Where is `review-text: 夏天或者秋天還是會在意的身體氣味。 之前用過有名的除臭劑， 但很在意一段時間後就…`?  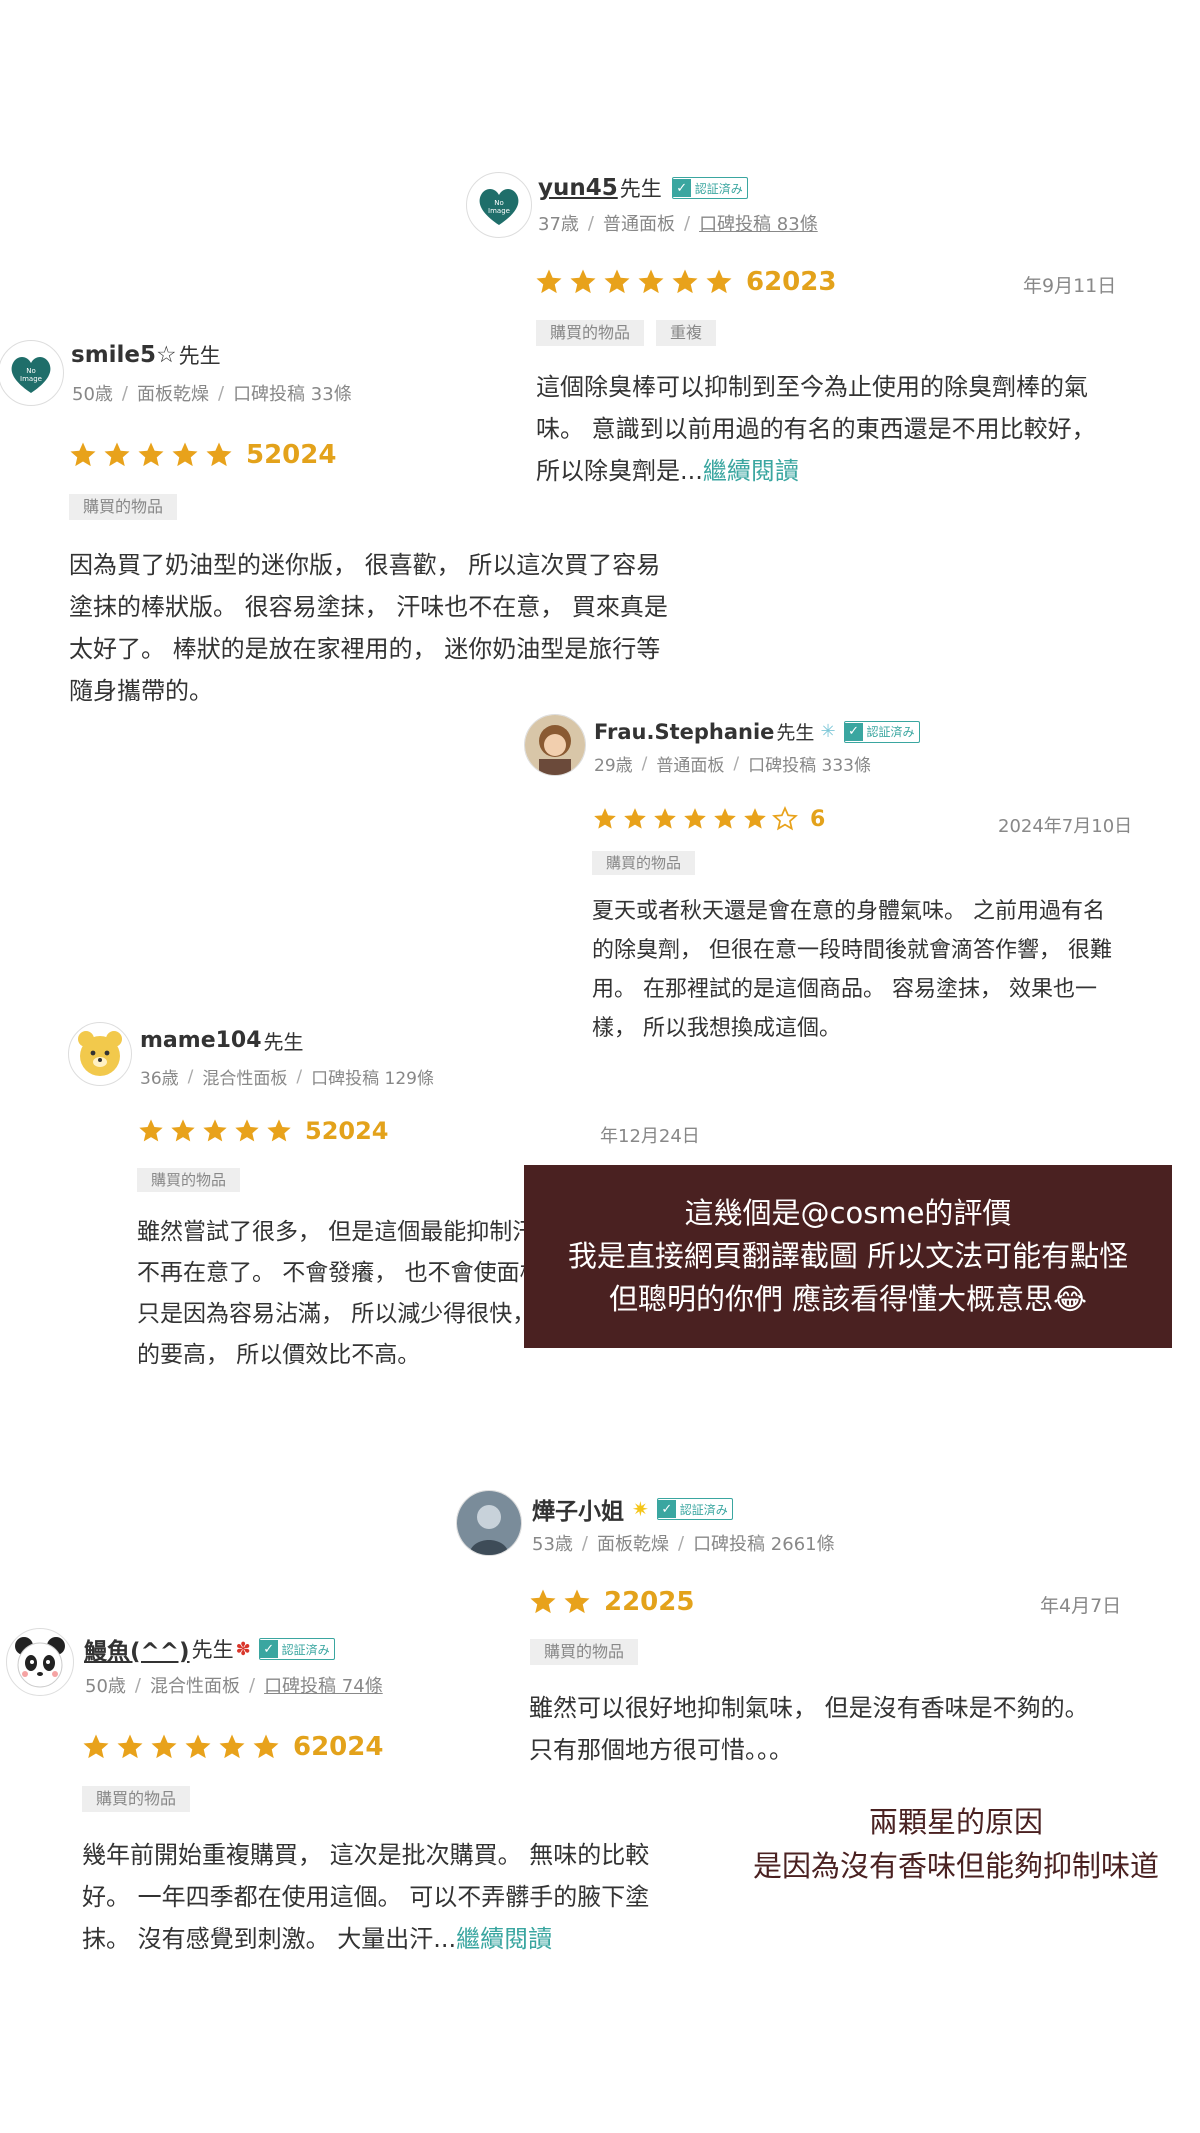
review-text: 夏天或者秋天還是會在意的身體氣味。 之前用過有名的除臭劑， 但很在意一段時間後就… is located at coordinates (852, 970).